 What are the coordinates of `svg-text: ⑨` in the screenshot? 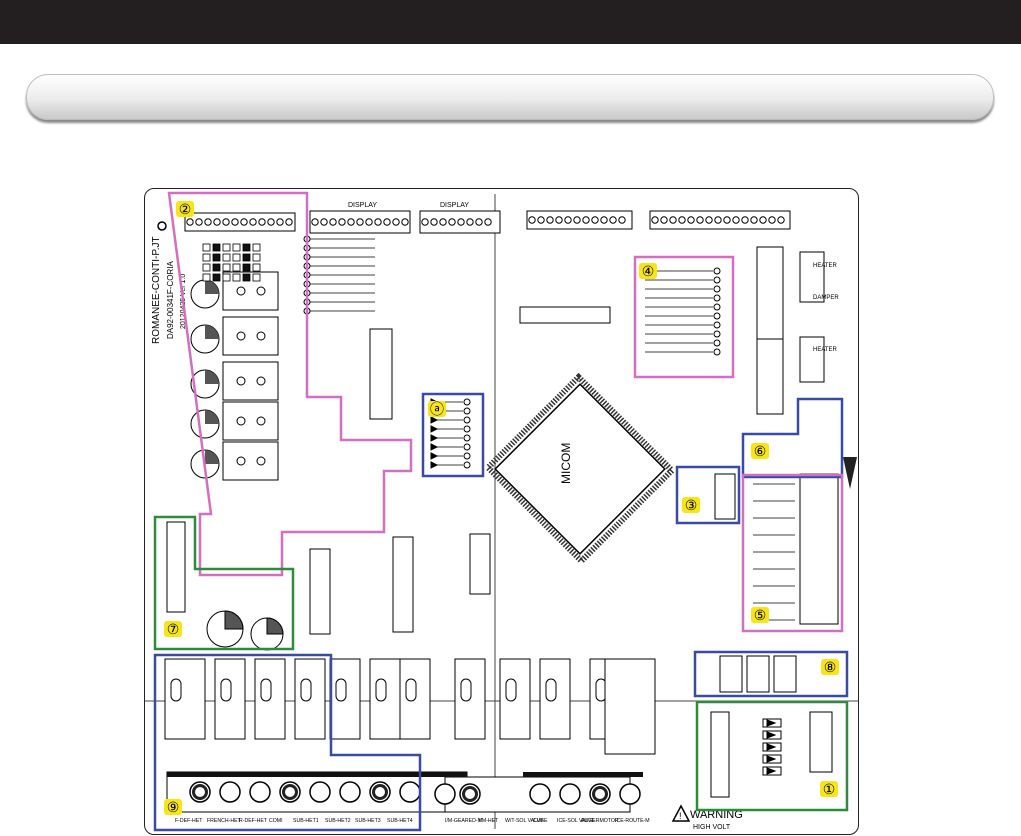 It's located at (173, 807).